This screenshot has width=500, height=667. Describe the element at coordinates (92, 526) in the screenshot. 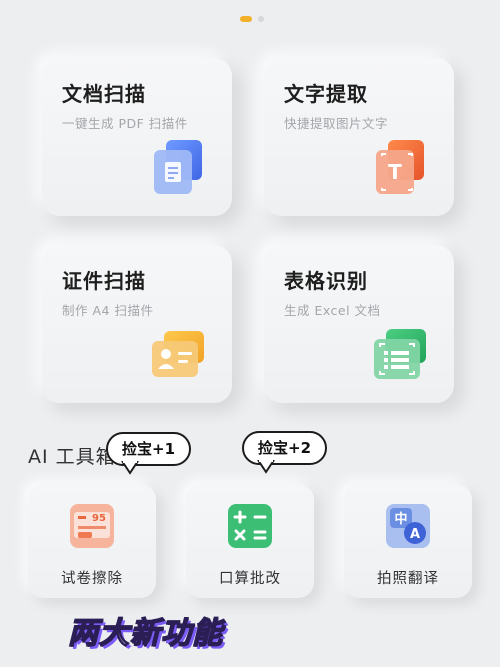

I see `exam-erase-icon: 95` at that location.